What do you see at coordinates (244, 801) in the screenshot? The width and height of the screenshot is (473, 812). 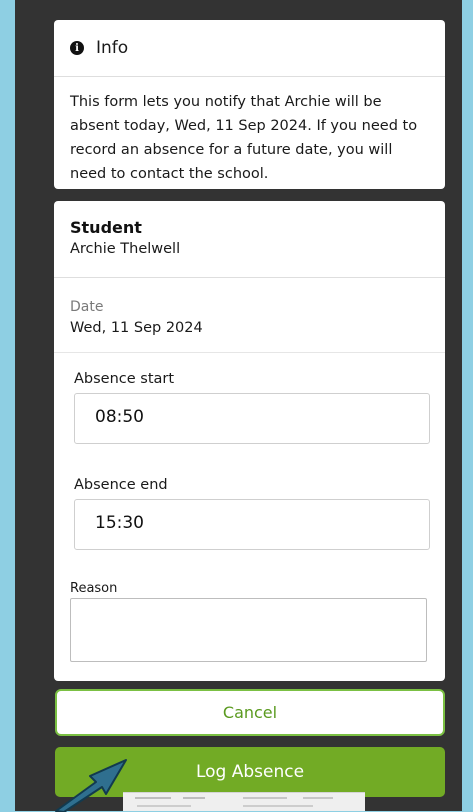 I see `preview-thumbnail` at bounding box center [244, 801].